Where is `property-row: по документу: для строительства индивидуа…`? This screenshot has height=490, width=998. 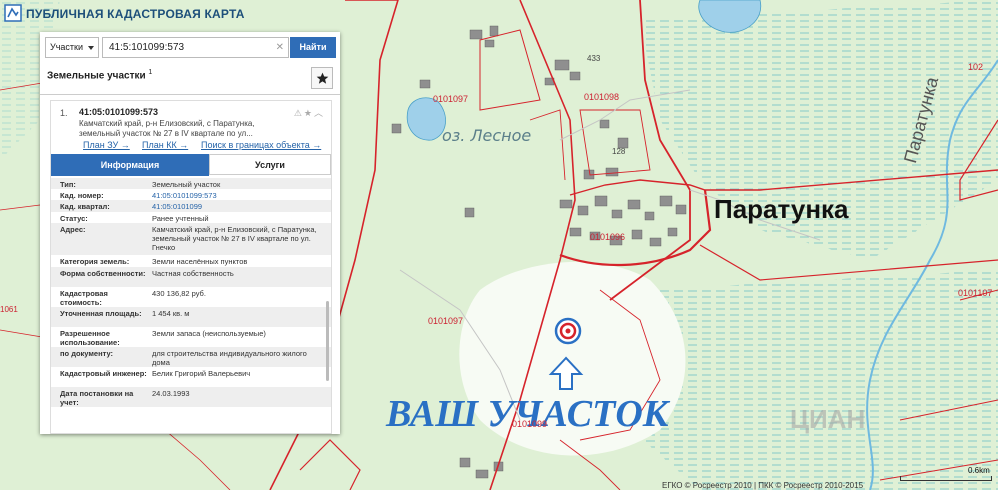
property-row: по документу: для строительства индивидуа… is located at coordinates (191, 357).